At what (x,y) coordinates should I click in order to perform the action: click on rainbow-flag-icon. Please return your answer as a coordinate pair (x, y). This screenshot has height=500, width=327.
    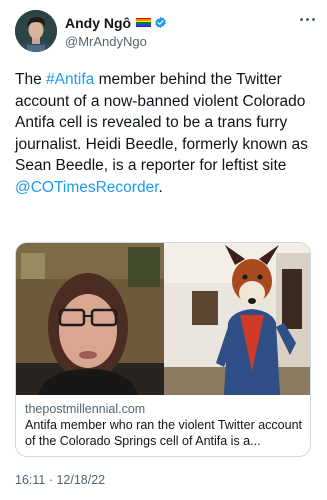
    Looking at the image, I should click on (144, 22).